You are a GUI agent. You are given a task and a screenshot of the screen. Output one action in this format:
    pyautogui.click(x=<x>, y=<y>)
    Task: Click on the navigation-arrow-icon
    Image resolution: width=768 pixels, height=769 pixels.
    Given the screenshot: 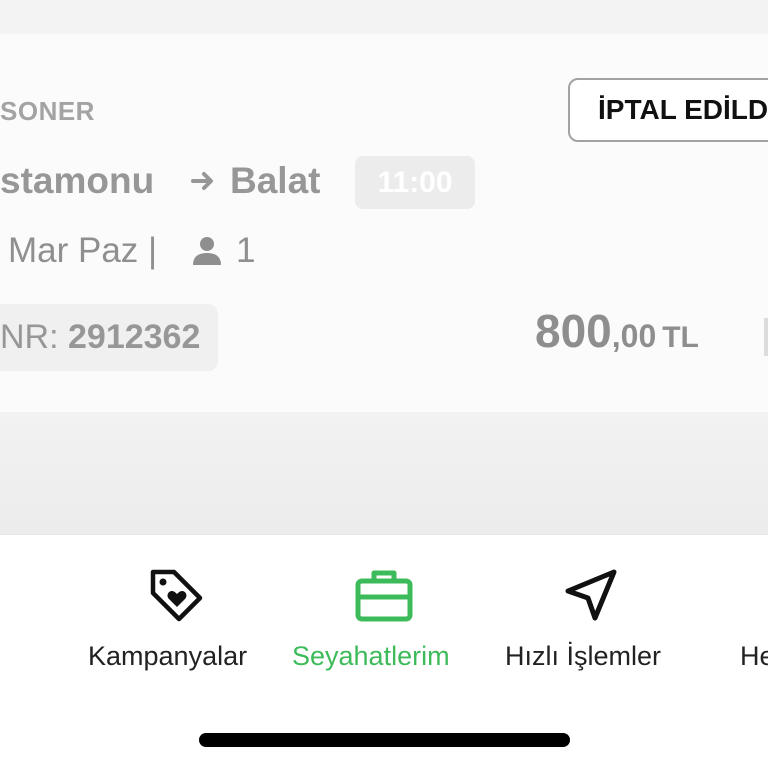 What is the action you would take?
    pyautogui.click(x=591, y=597)
    